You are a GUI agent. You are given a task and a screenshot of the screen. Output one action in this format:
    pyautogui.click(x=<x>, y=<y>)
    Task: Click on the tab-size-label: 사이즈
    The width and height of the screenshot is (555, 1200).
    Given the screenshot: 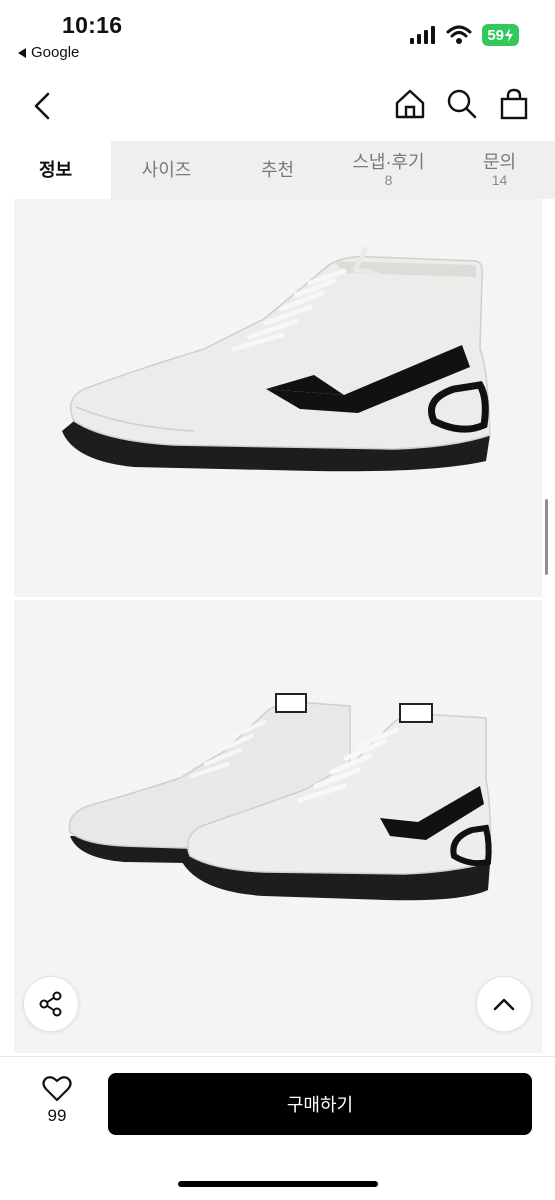 What is the action you would take?
    pyautogui.click(x=166, y=169)
    